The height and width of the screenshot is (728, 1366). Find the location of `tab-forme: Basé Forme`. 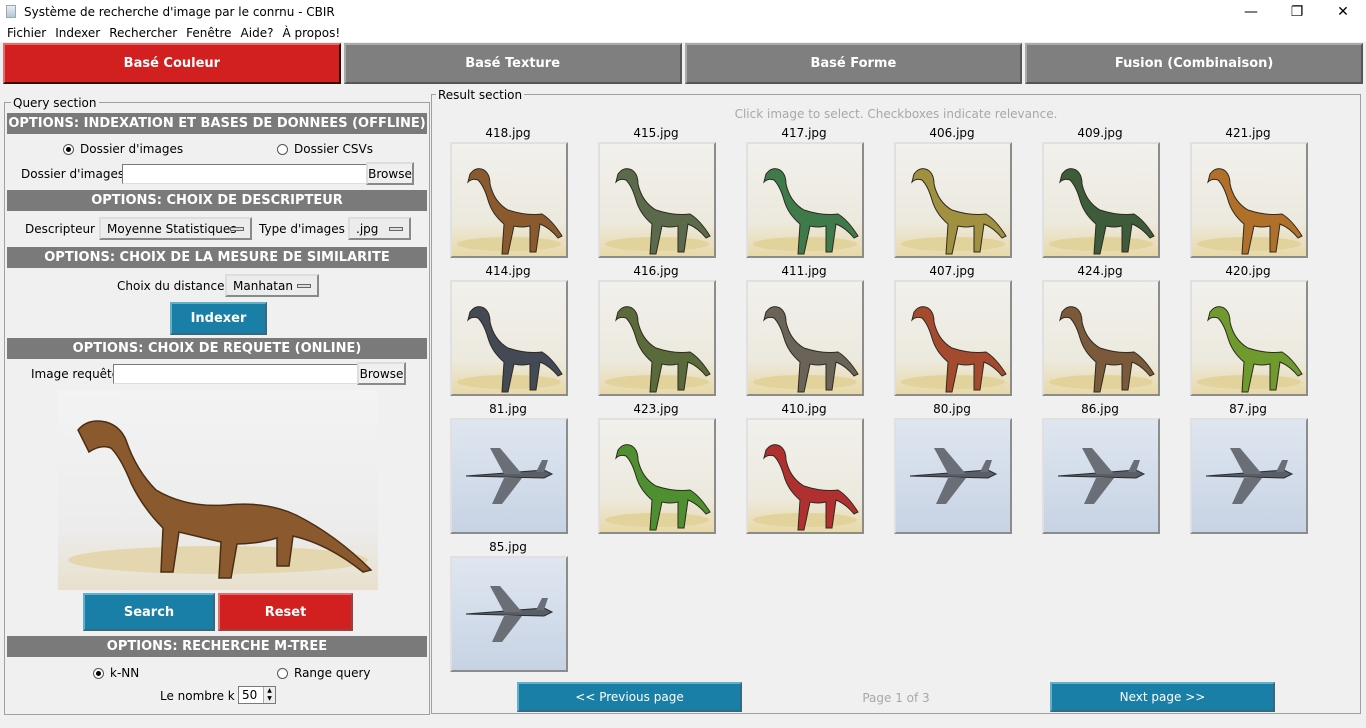

tab-forme: Basé Forme is located at coordinates (853, 63).